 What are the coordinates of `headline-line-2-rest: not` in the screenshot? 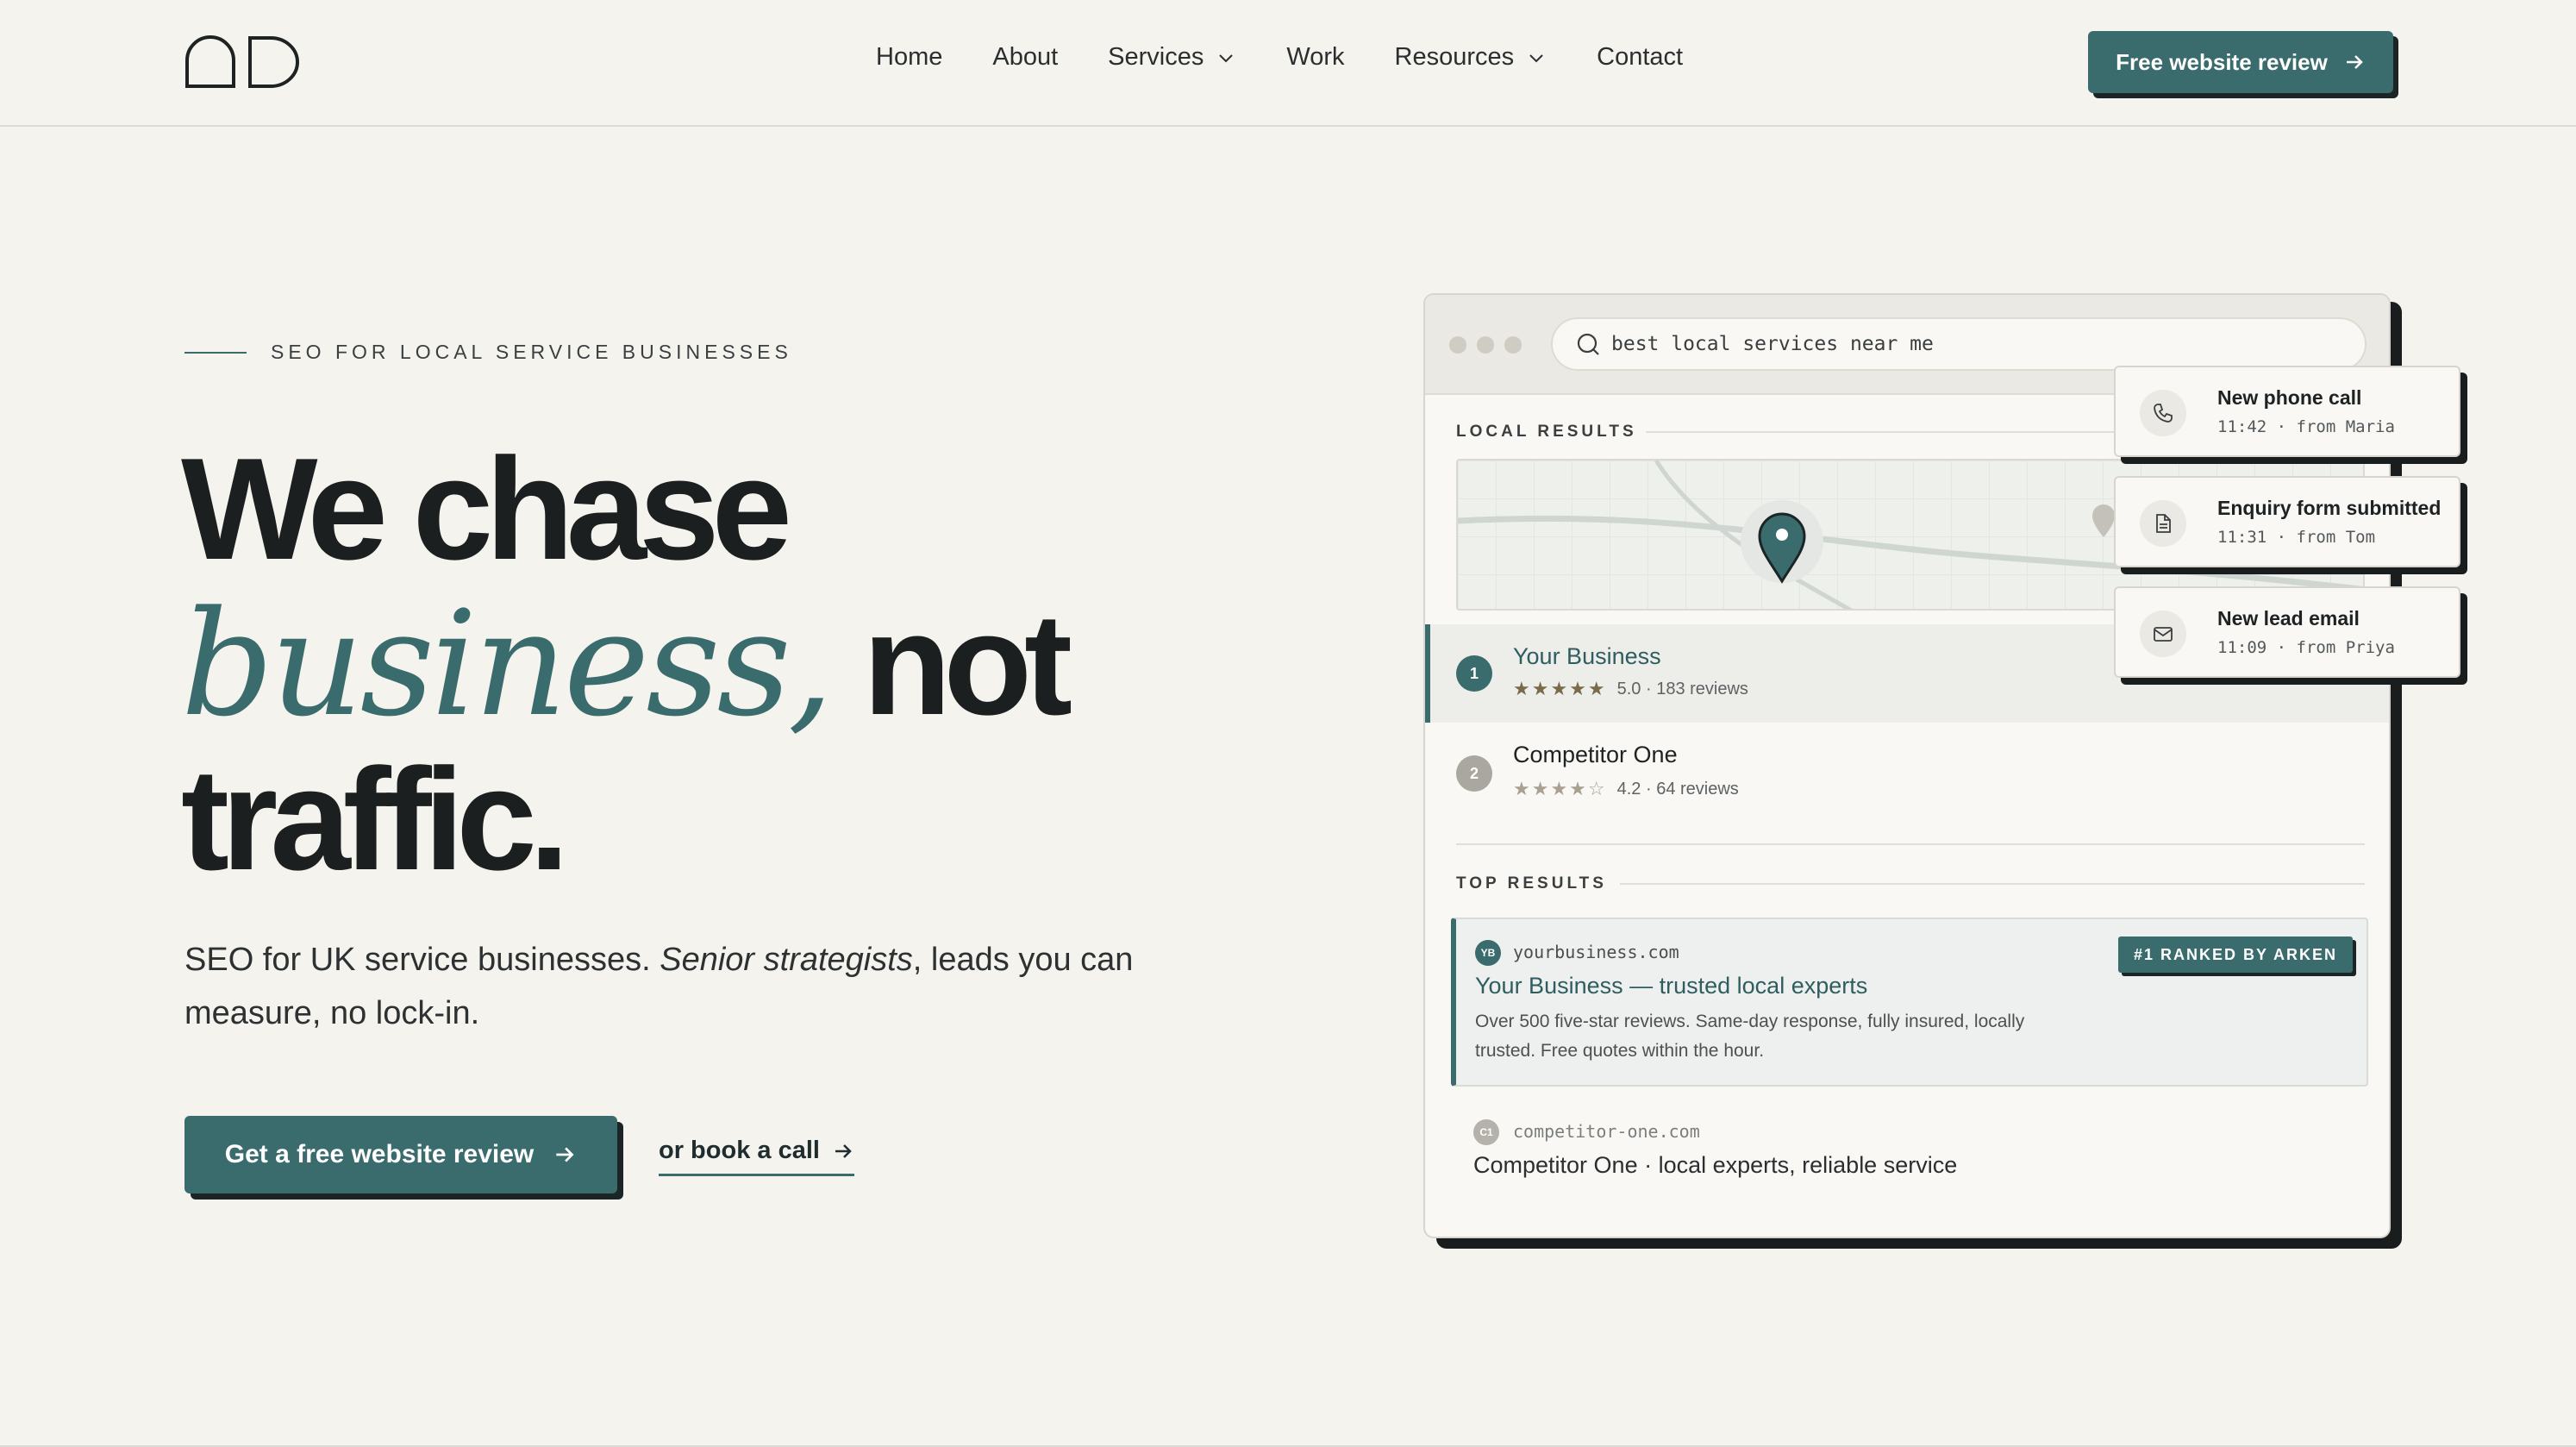 It's located at (951, 664).